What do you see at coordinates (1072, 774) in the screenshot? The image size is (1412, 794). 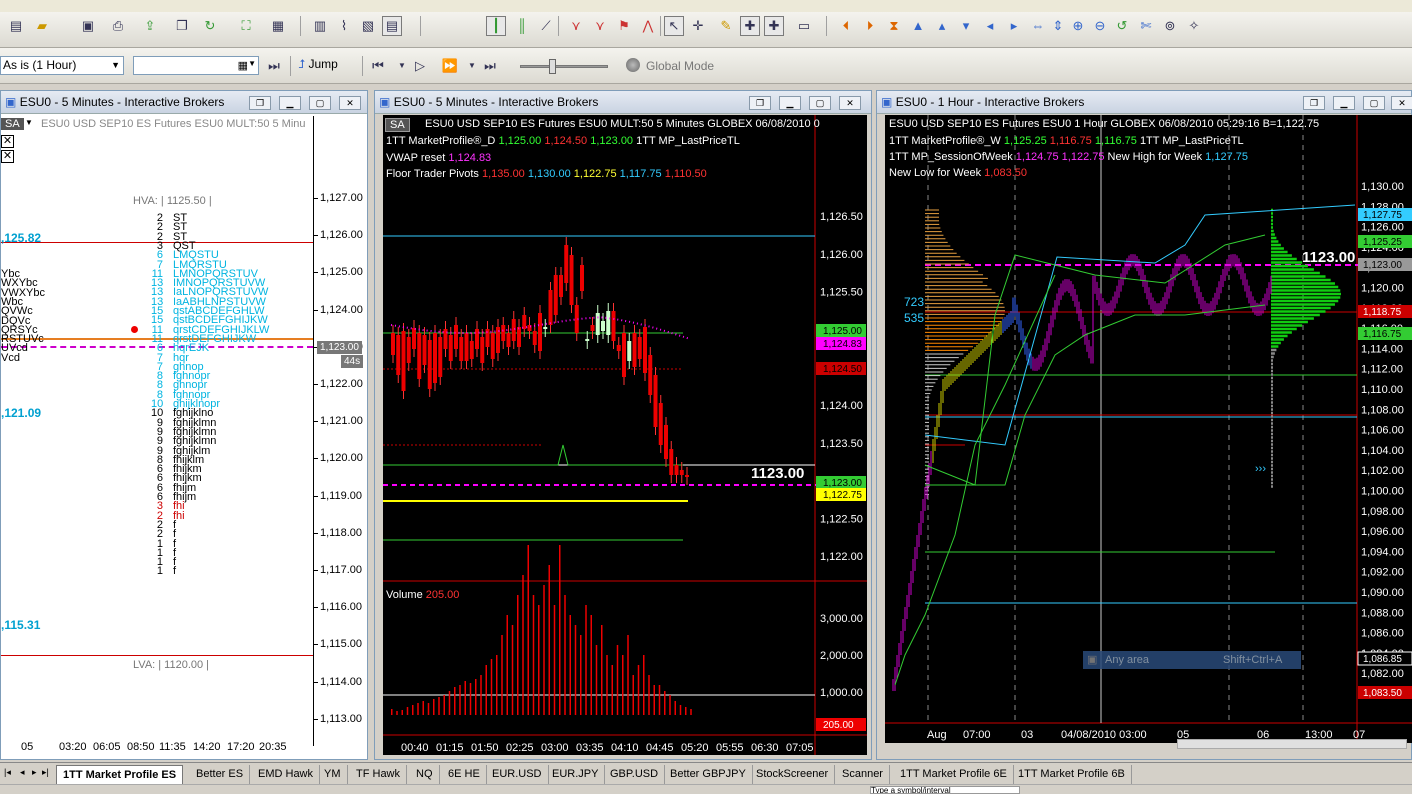 I see `tab-14: 1TT Market Profile 6B` at bounding box center [1072, 774].